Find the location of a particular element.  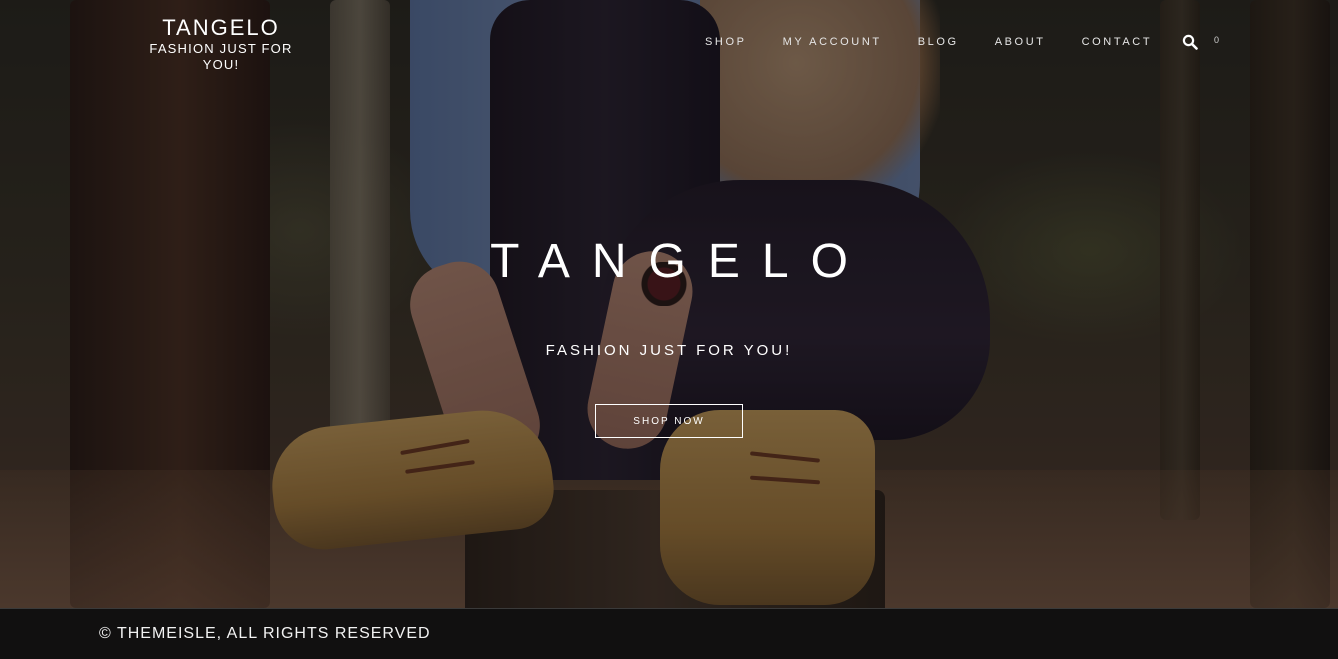

nav-item-shop: SHOP is located at coordinates (726, 42).